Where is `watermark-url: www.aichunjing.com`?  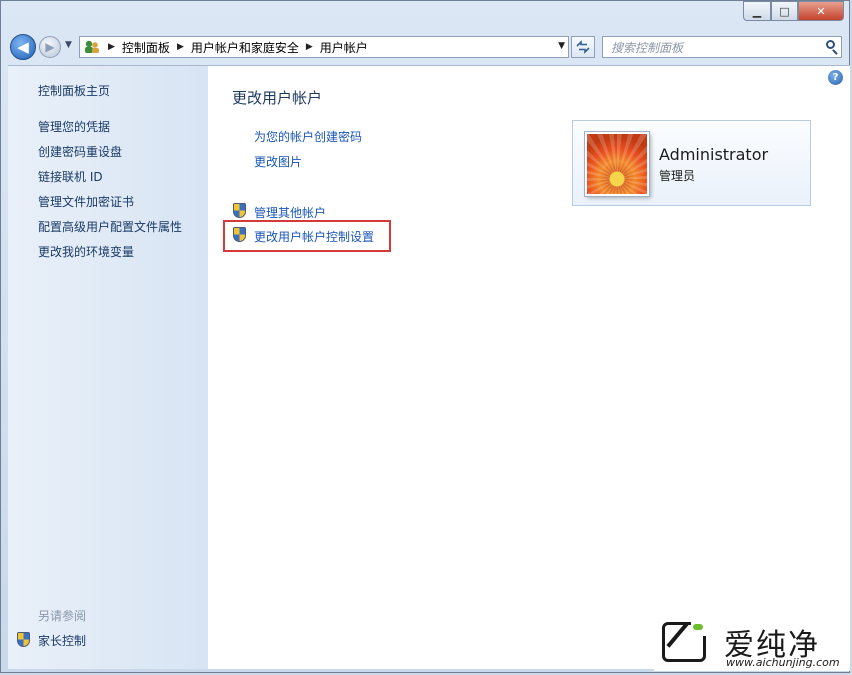
watermark-url: www.aichunjing.com is located at coordinates (783, 662).